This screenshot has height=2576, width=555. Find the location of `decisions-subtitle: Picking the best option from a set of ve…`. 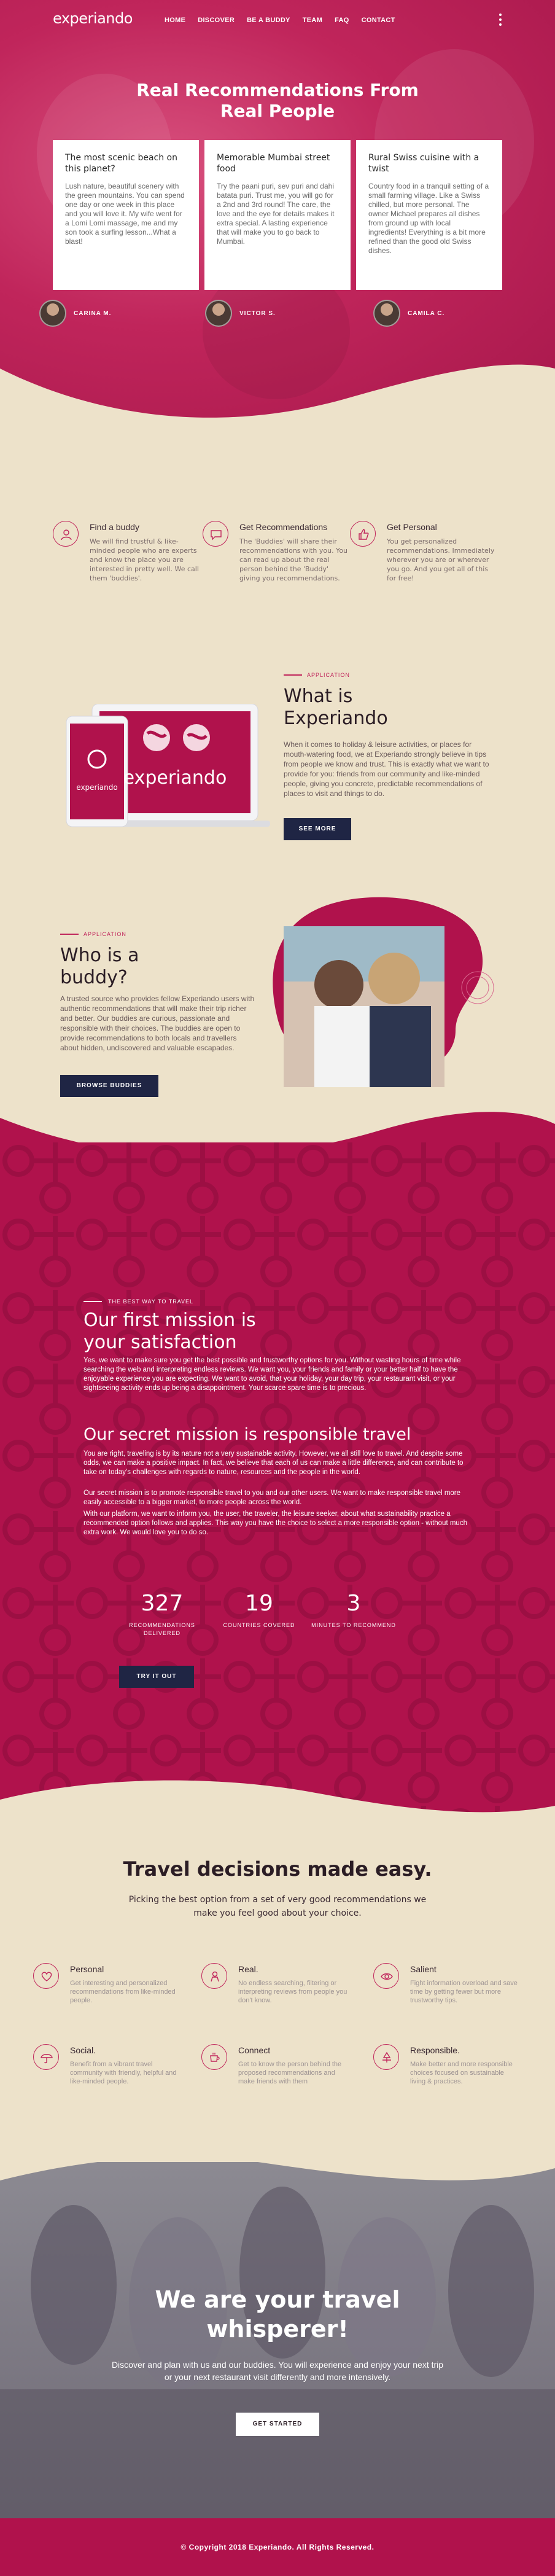

decisions-subtitle: Picking the best option from a set of ve… is located at coordinates (277, 1906).